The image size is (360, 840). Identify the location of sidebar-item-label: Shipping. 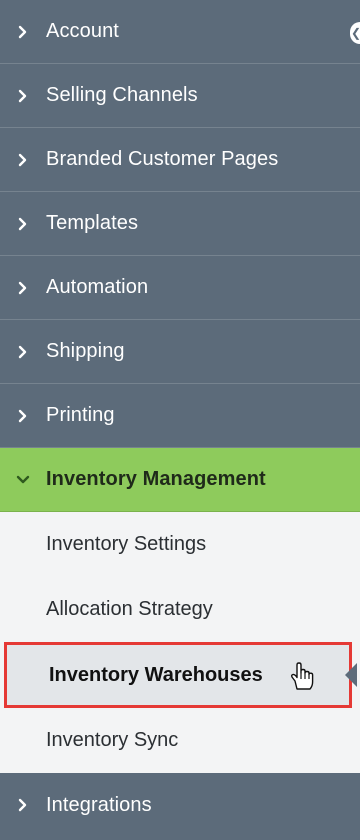
(85, 351).